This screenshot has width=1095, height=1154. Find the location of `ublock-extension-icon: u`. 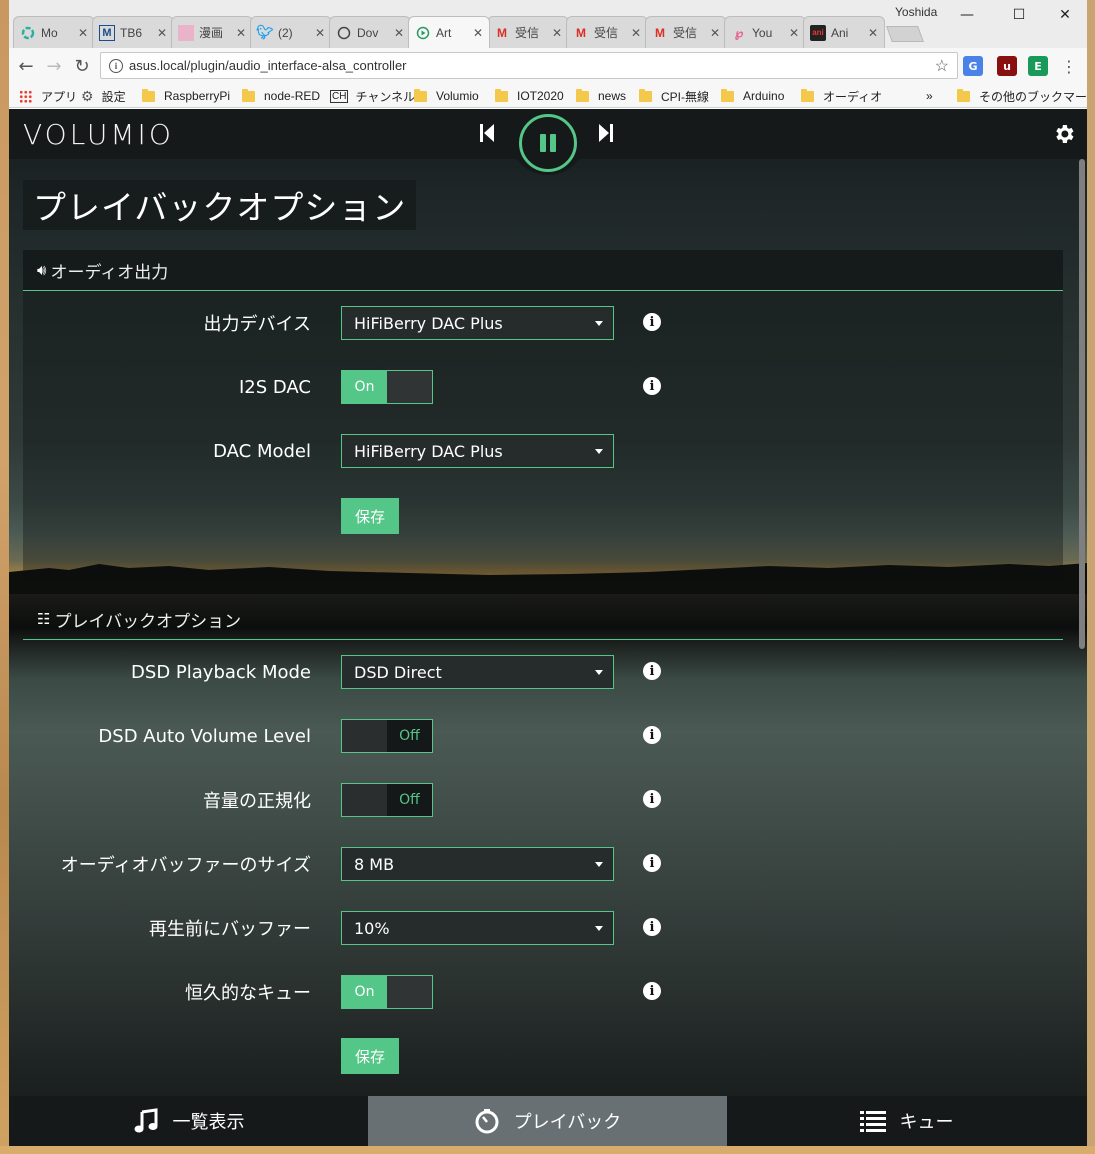

ublock-extension-icon: u is located at coordinates (1007, 66).